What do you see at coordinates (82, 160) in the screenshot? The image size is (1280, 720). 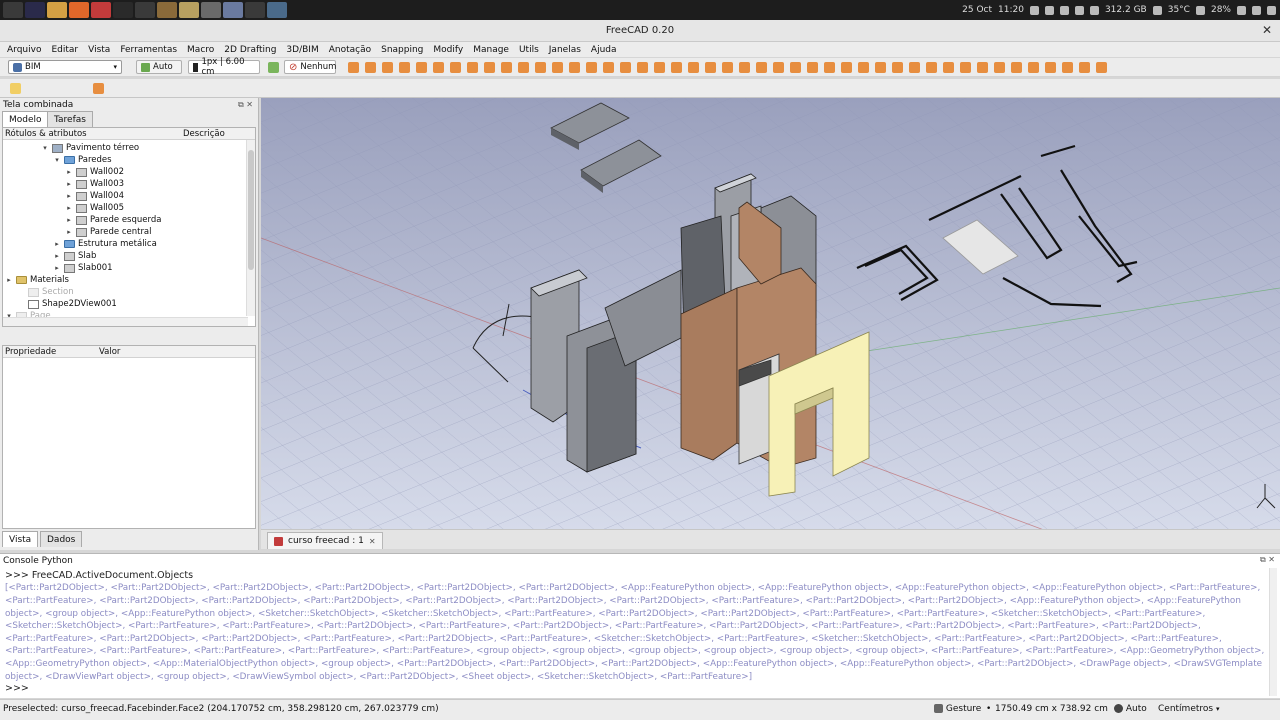 I see `tree-item: ▾ Paredes` at bounding box center [82, 160].